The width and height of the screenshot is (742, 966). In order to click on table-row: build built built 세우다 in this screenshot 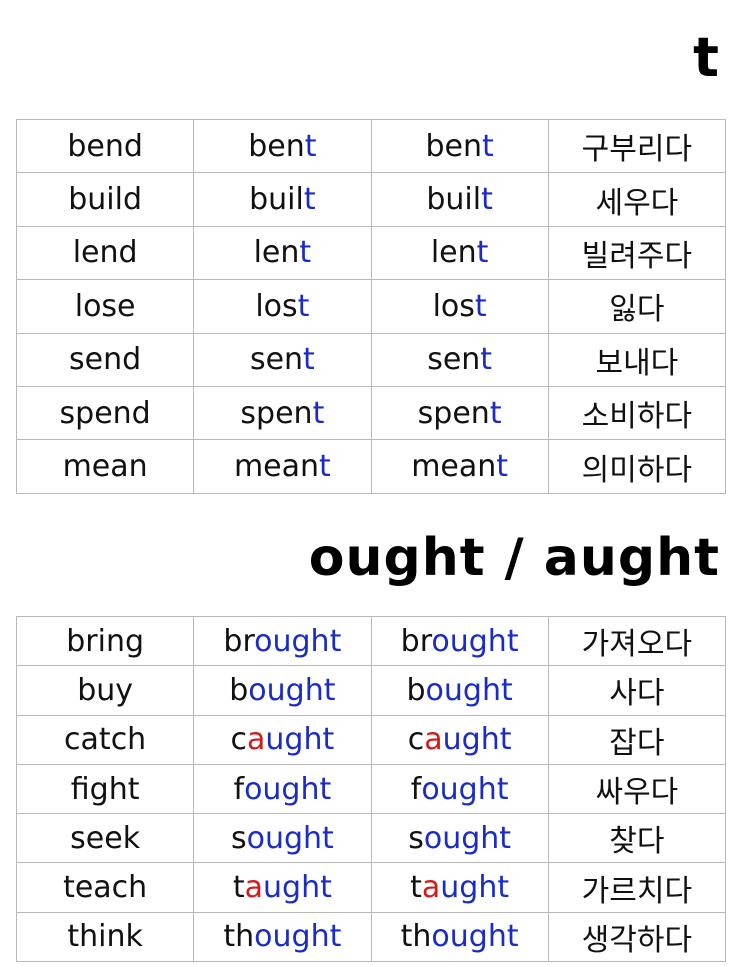, I will do `click(371, 199)`.